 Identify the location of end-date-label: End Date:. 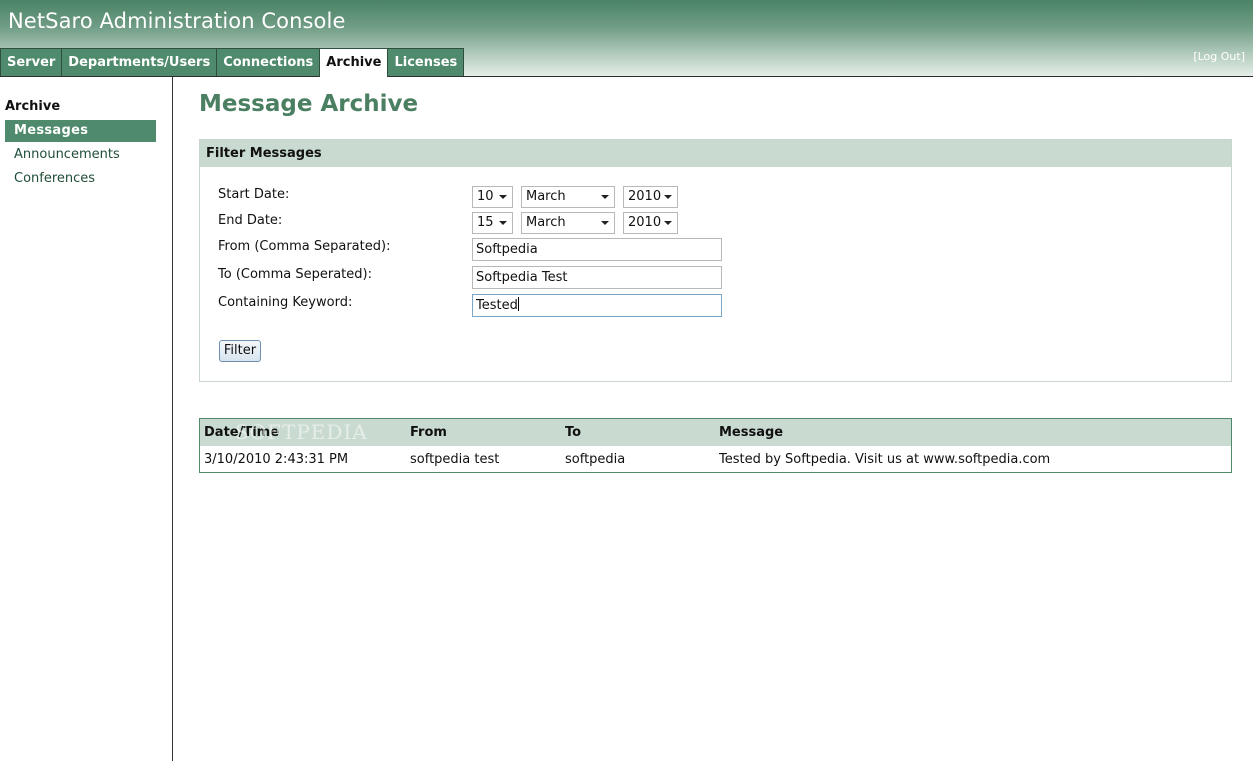
(250, 220).